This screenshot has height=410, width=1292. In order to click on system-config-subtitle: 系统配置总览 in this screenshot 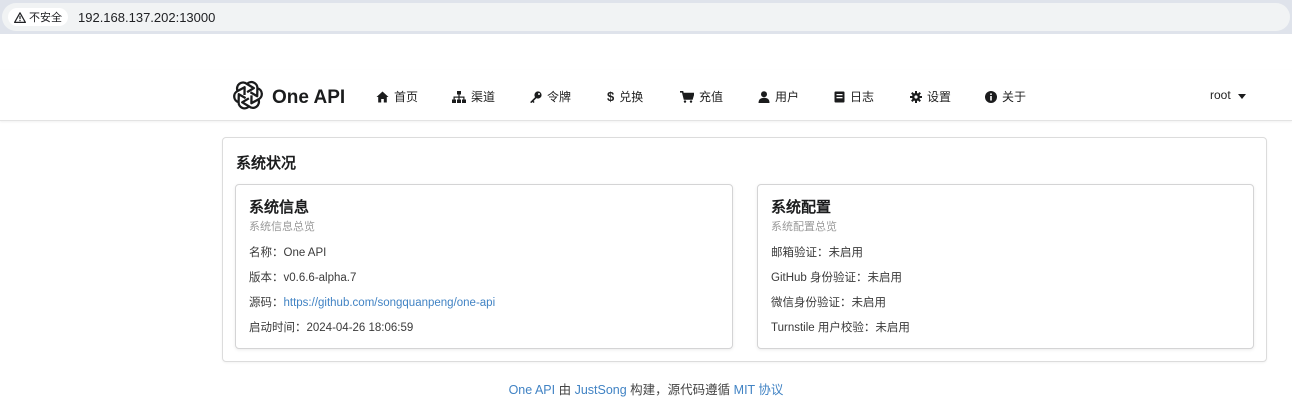, I will do `click(804, 227)`.